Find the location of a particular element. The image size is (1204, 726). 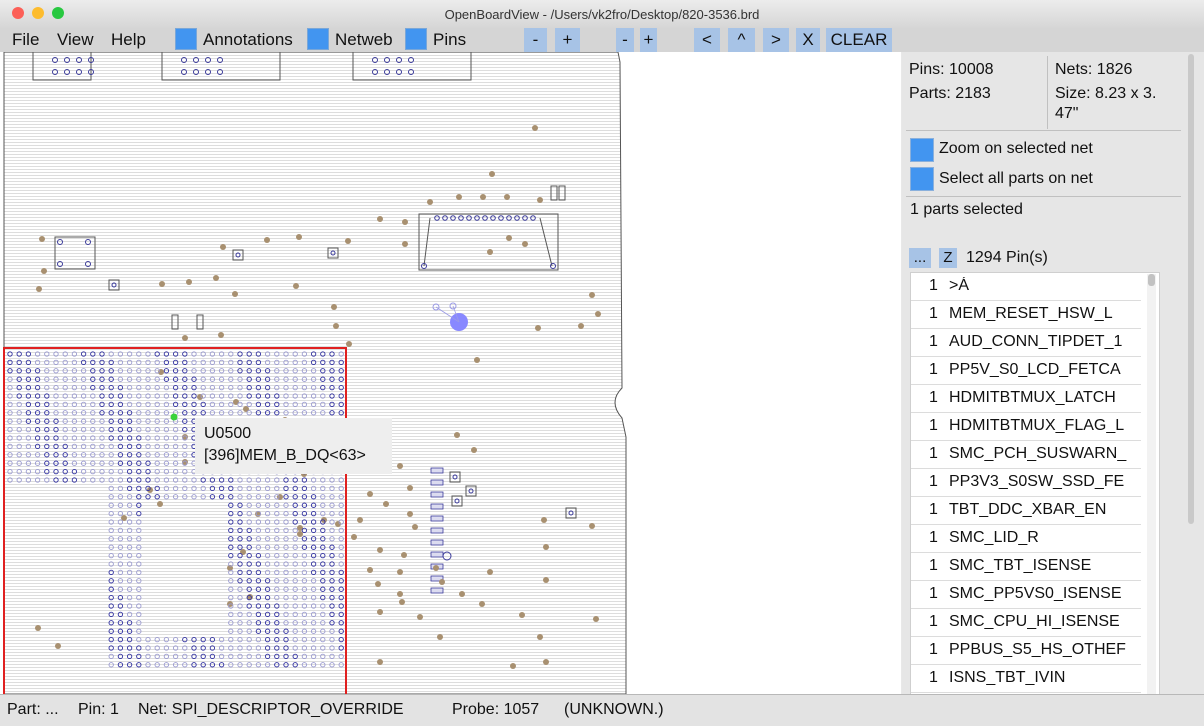

tooltip-net: [396]MEM_B_DQ<63> is located at coordinates (285, 455).